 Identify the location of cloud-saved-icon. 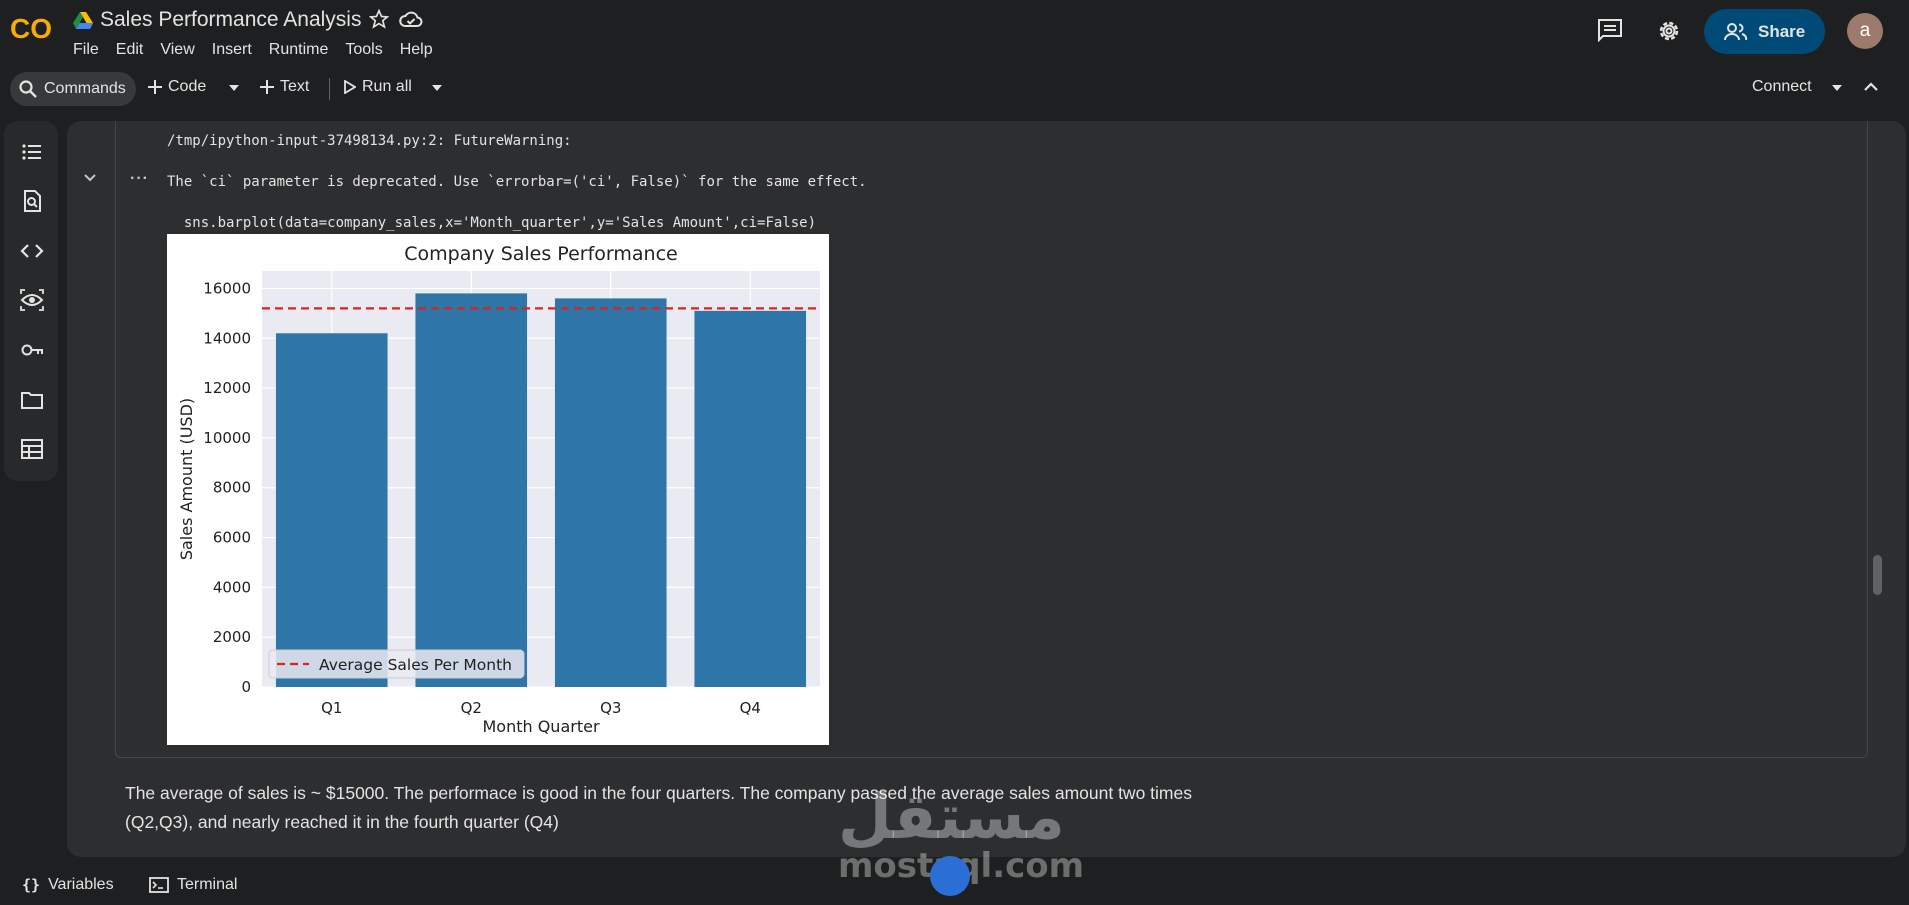
(411, 20).